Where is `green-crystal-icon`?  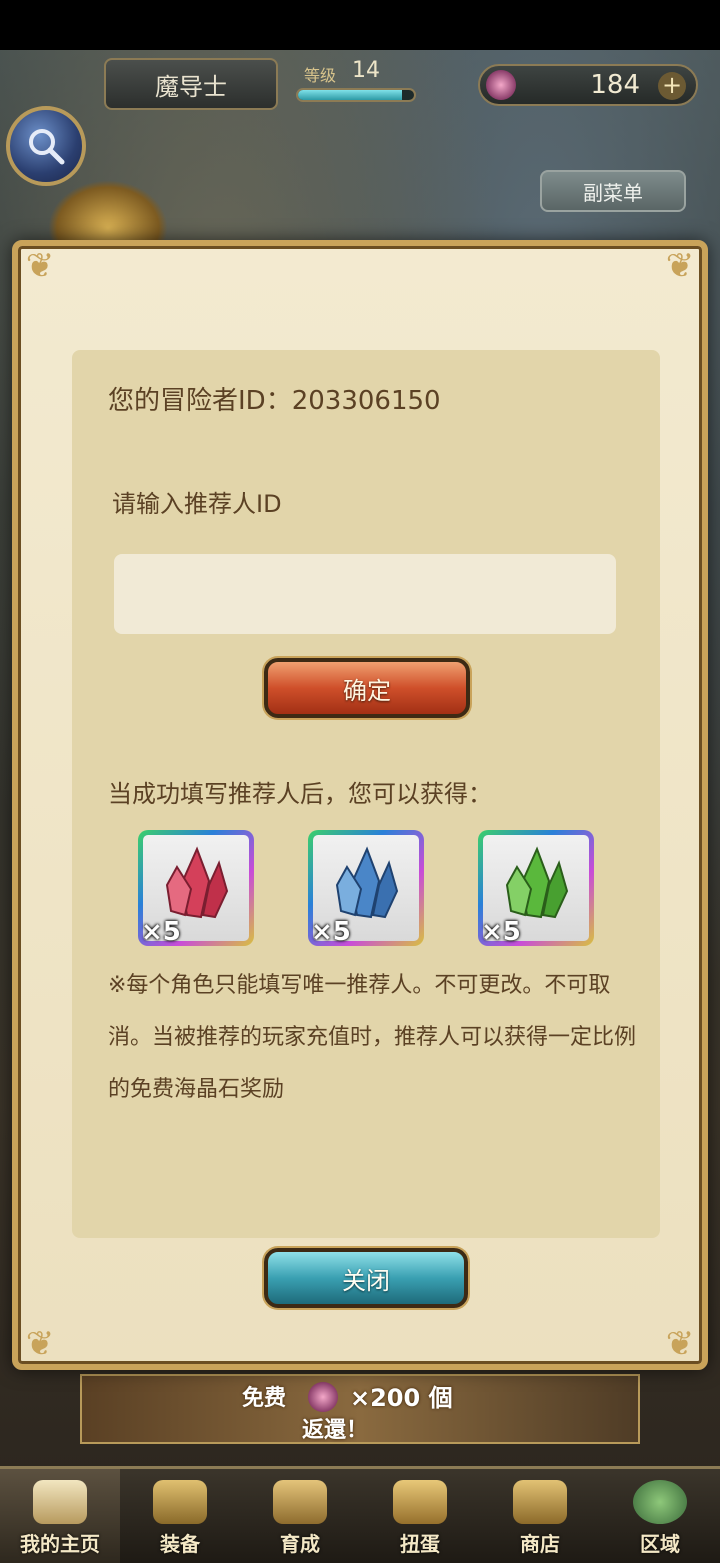
green-crystal-icon is located at coordinates (537, 882).